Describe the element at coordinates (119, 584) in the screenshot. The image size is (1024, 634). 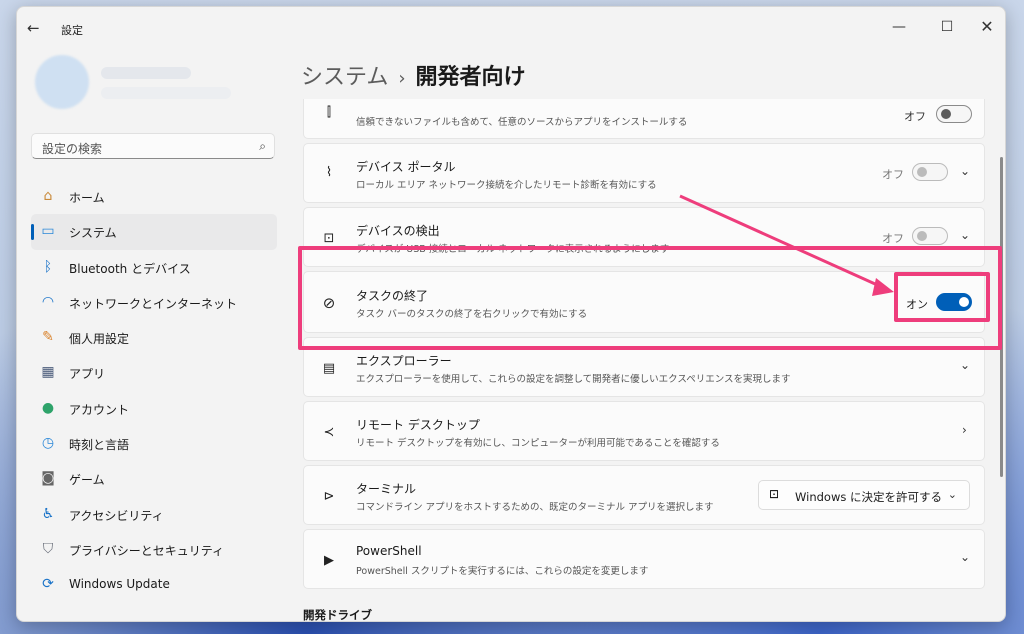
I see `sidebar-item-label: Windows Update` at that location.